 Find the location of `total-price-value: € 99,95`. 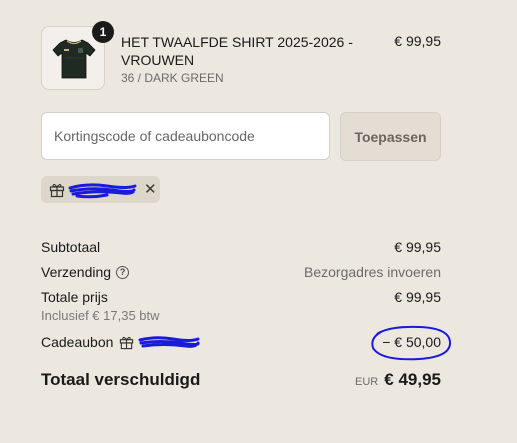

total-price-value: € 99,95 is located at coordinates (417, 297).